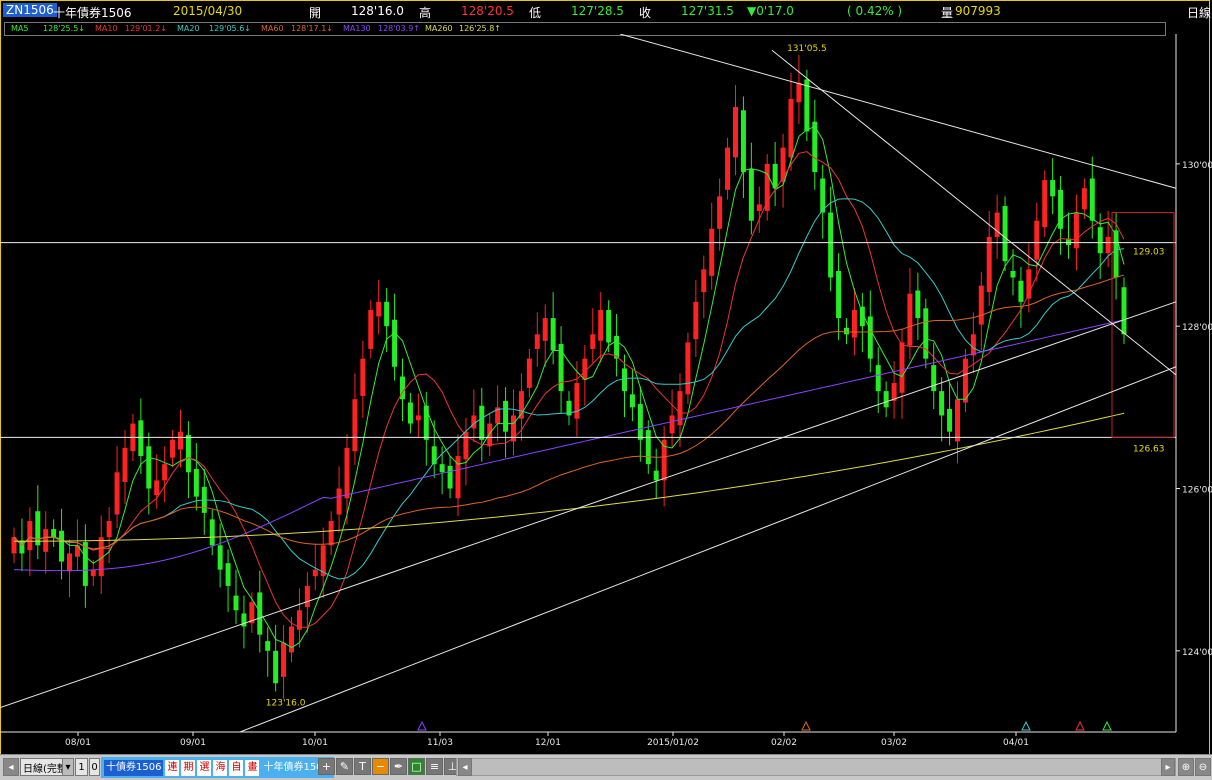 The width and height of the screenshot is (1212, 780). Describe the element at coordinates (236, 767) in the screenshot. I see `tab-custom: 自` at that location.